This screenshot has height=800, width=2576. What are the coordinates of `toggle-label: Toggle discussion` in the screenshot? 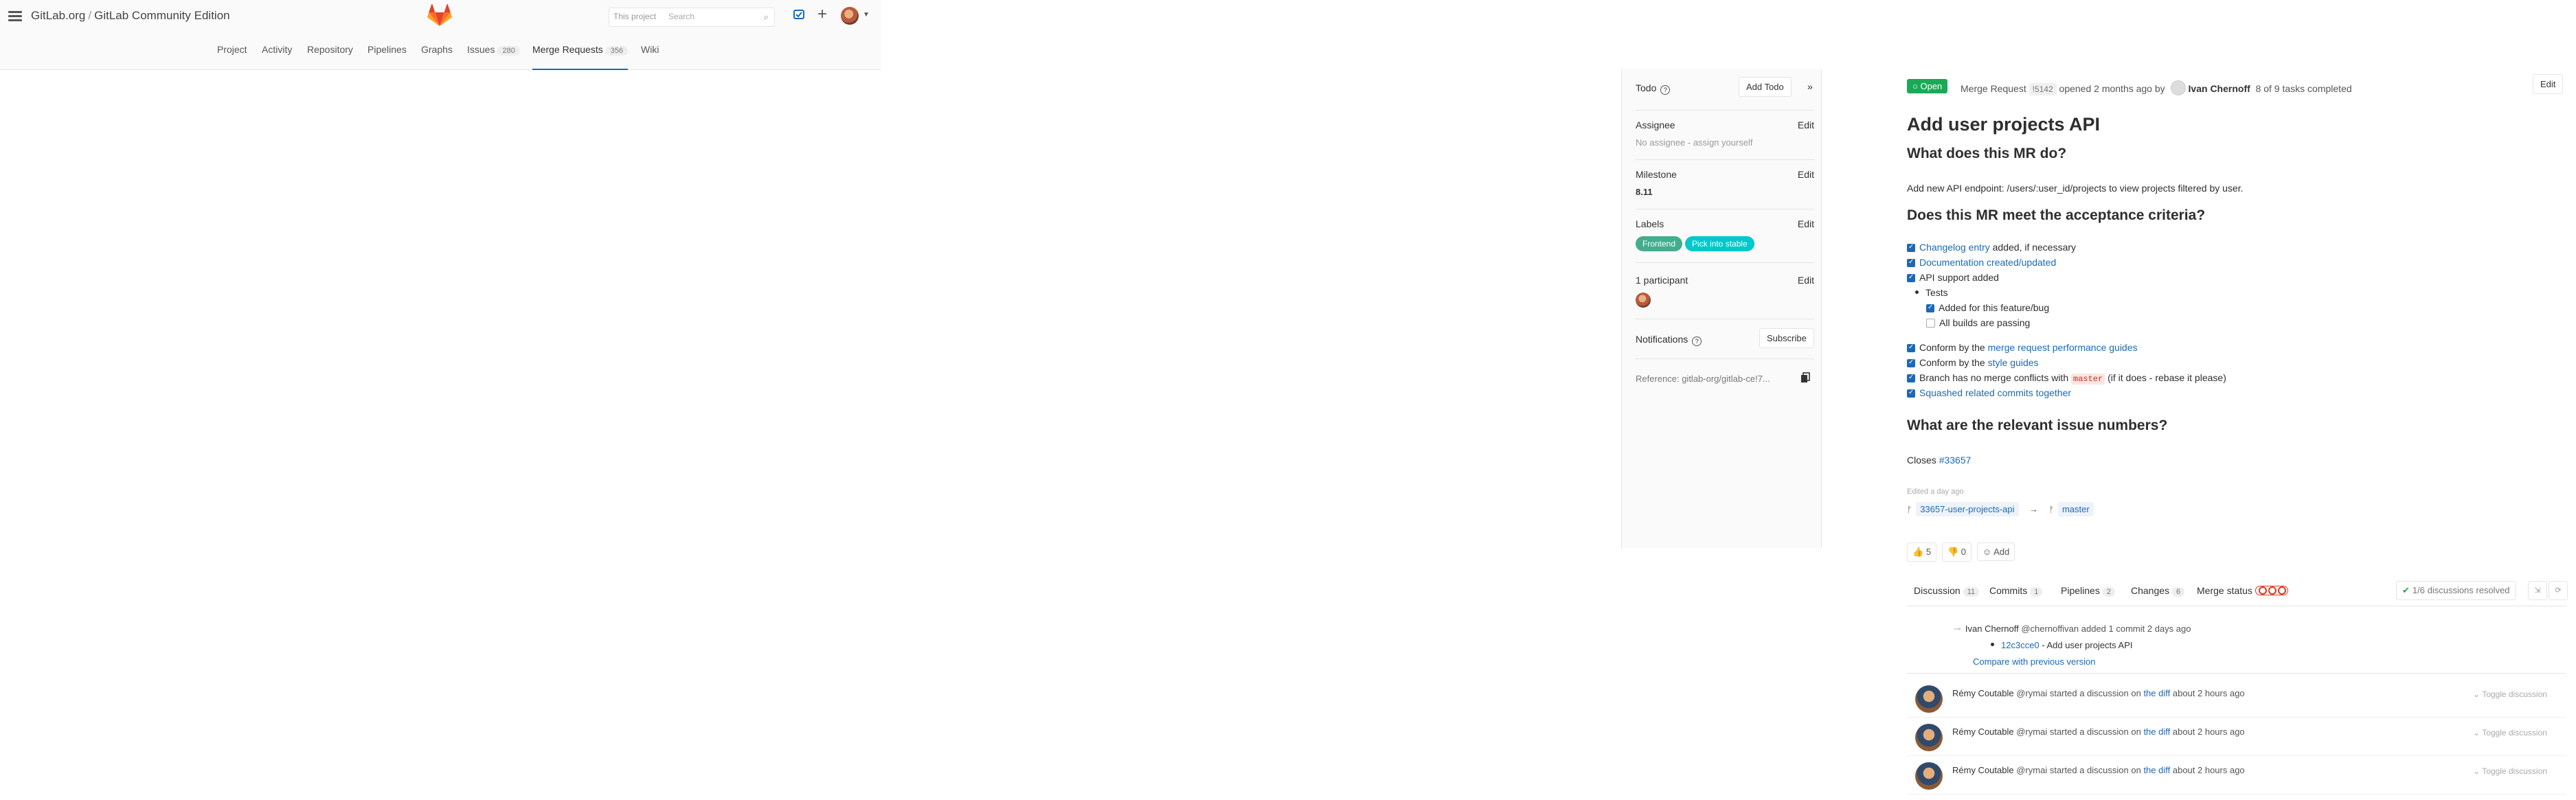 It's located at (2514, 733).